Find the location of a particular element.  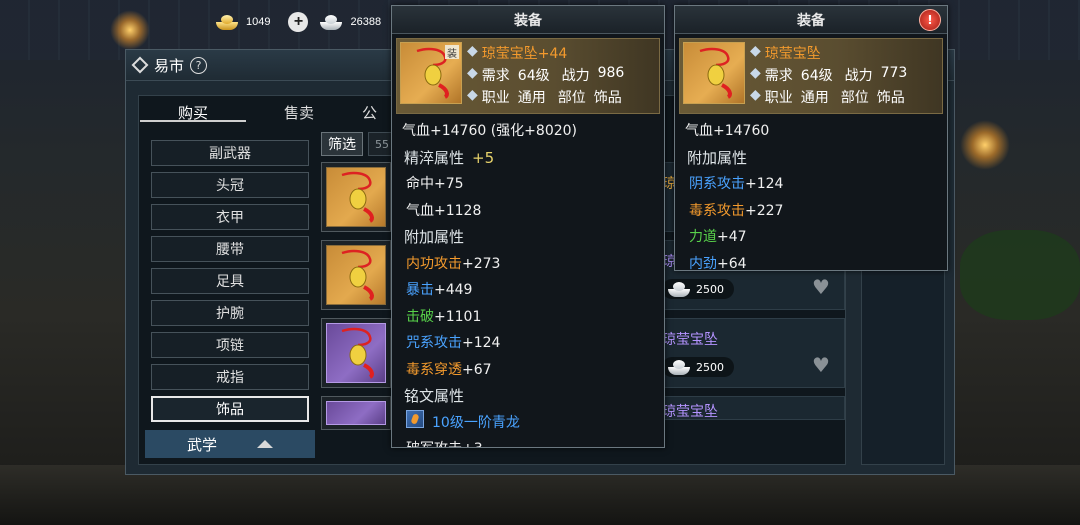

alert-icon: ! is located at coordinates (930, 20).